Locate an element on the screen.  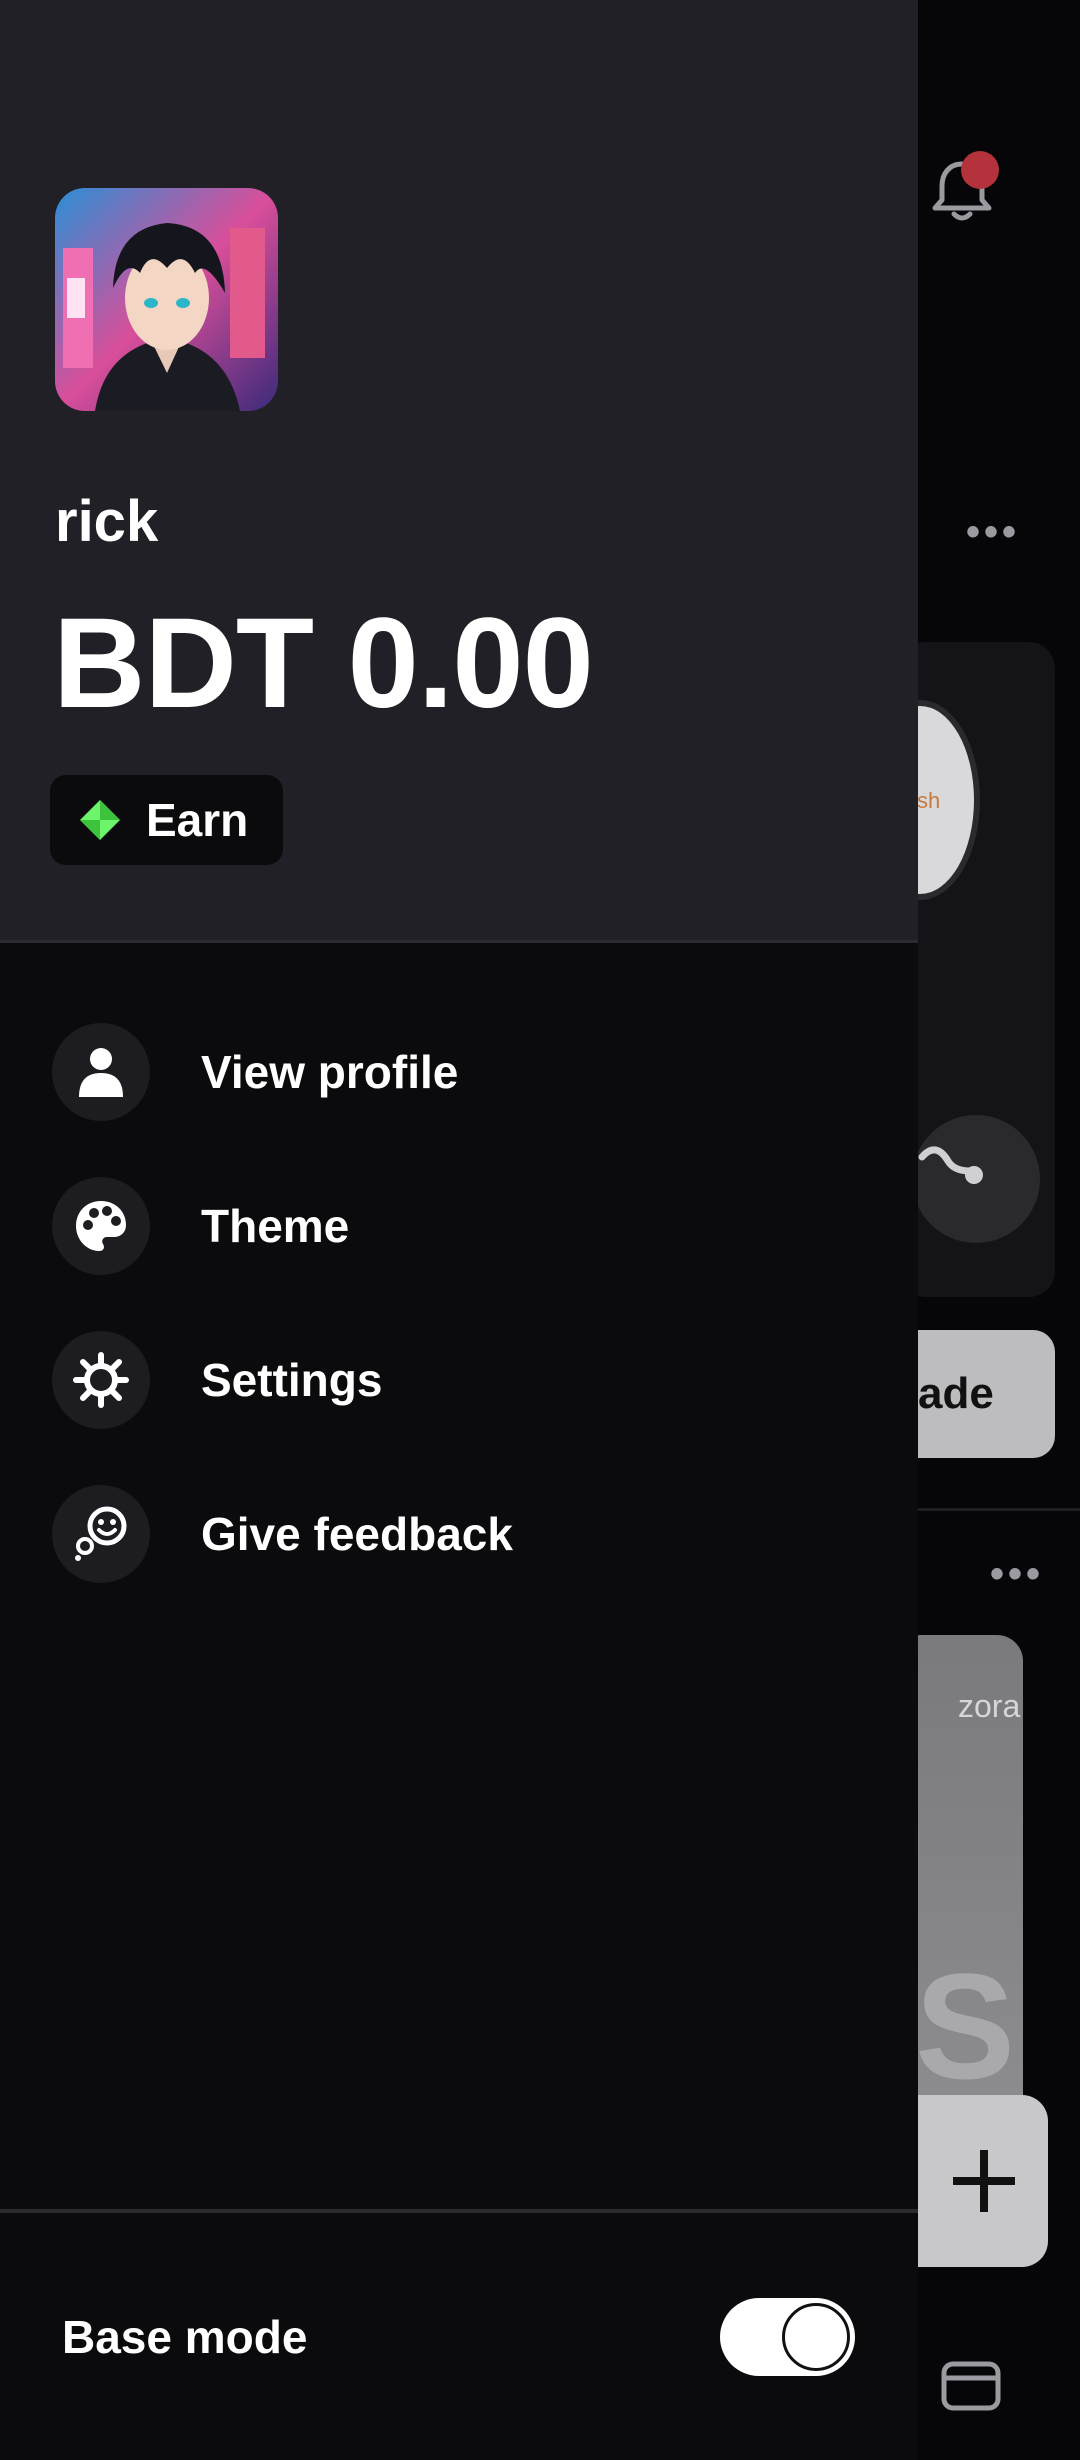
plus-icon is located at coordinates (984, 2181).